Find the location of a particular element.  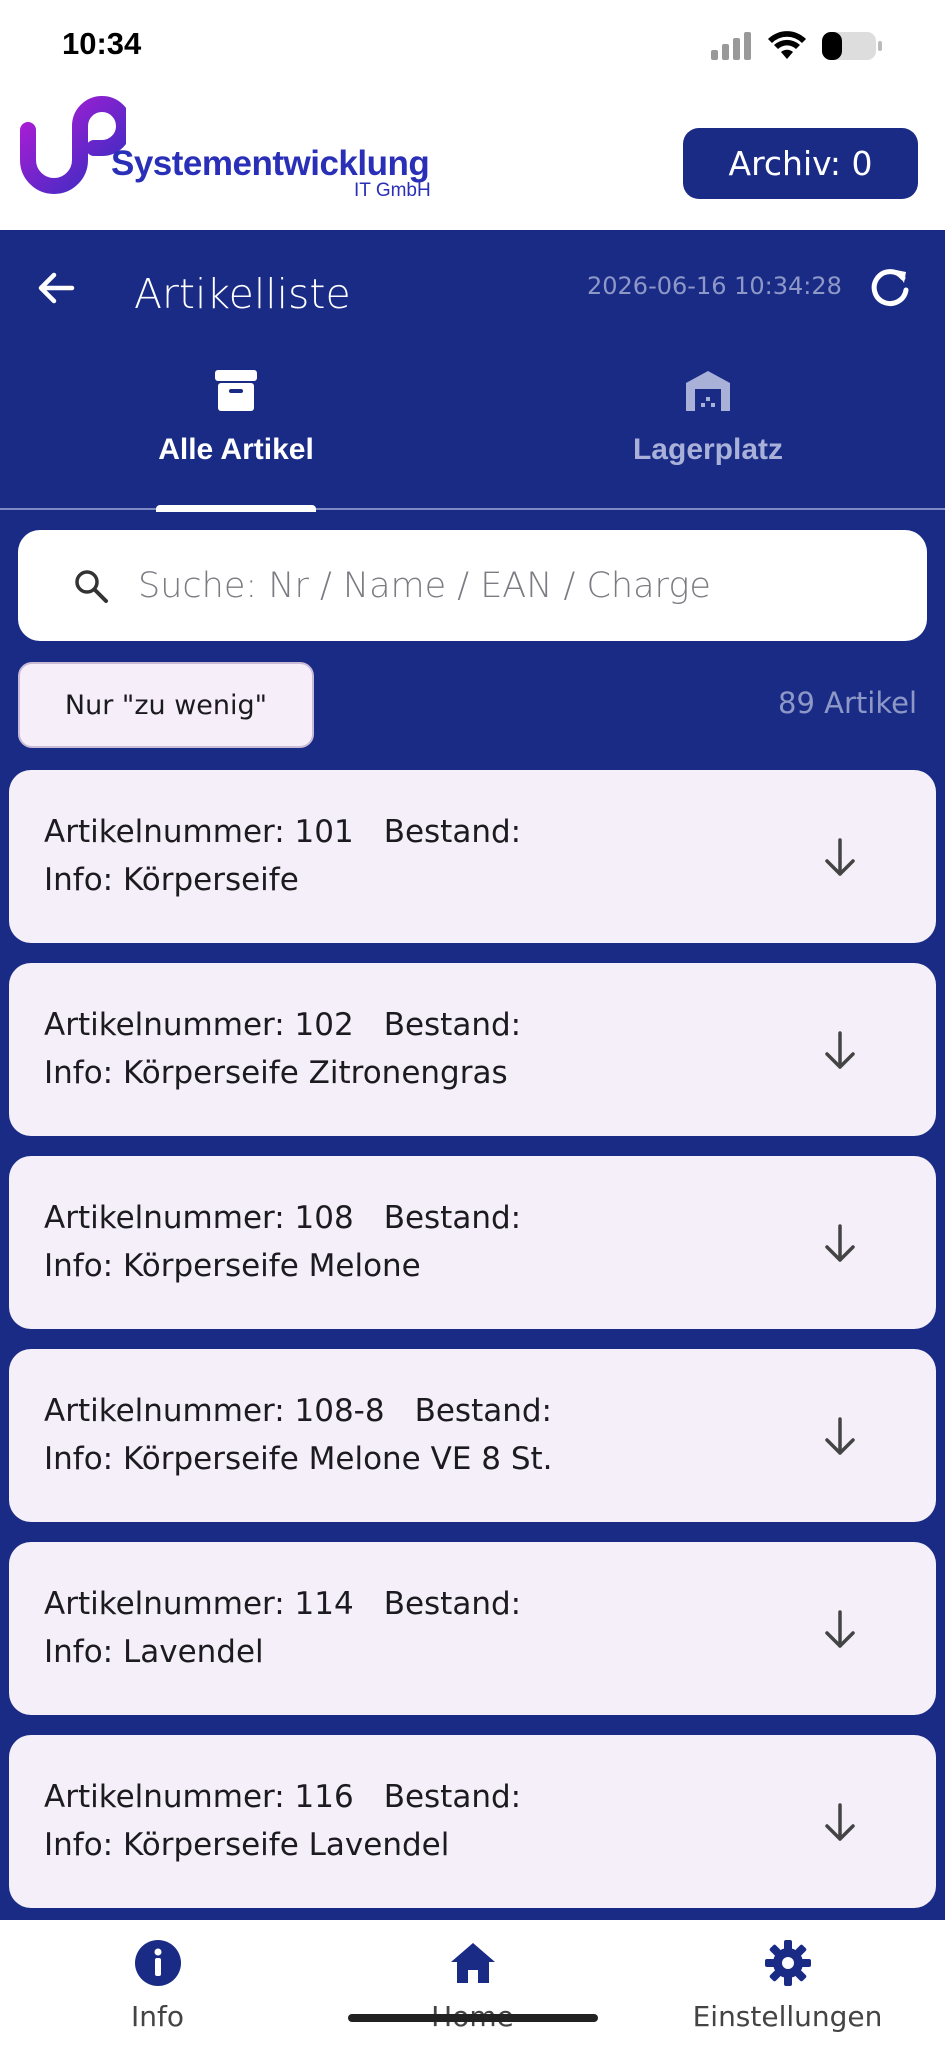

gear-icon is located at coordinates (787, 1963).